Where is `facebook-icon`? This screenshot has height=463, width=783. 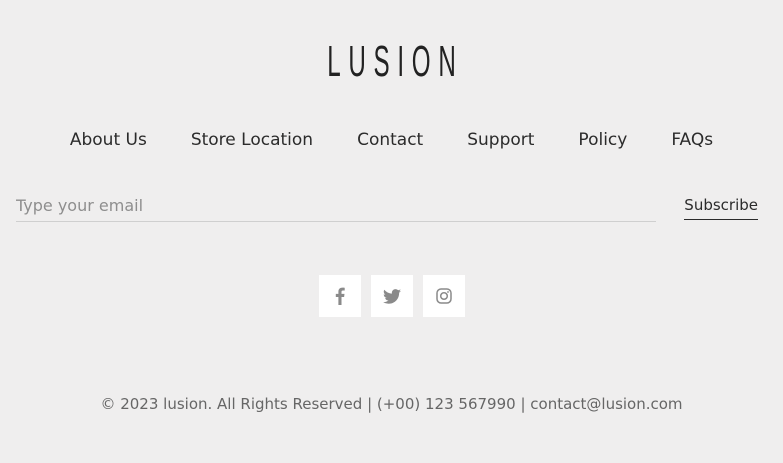 facebook-icon is located at coordinates (340, 296).